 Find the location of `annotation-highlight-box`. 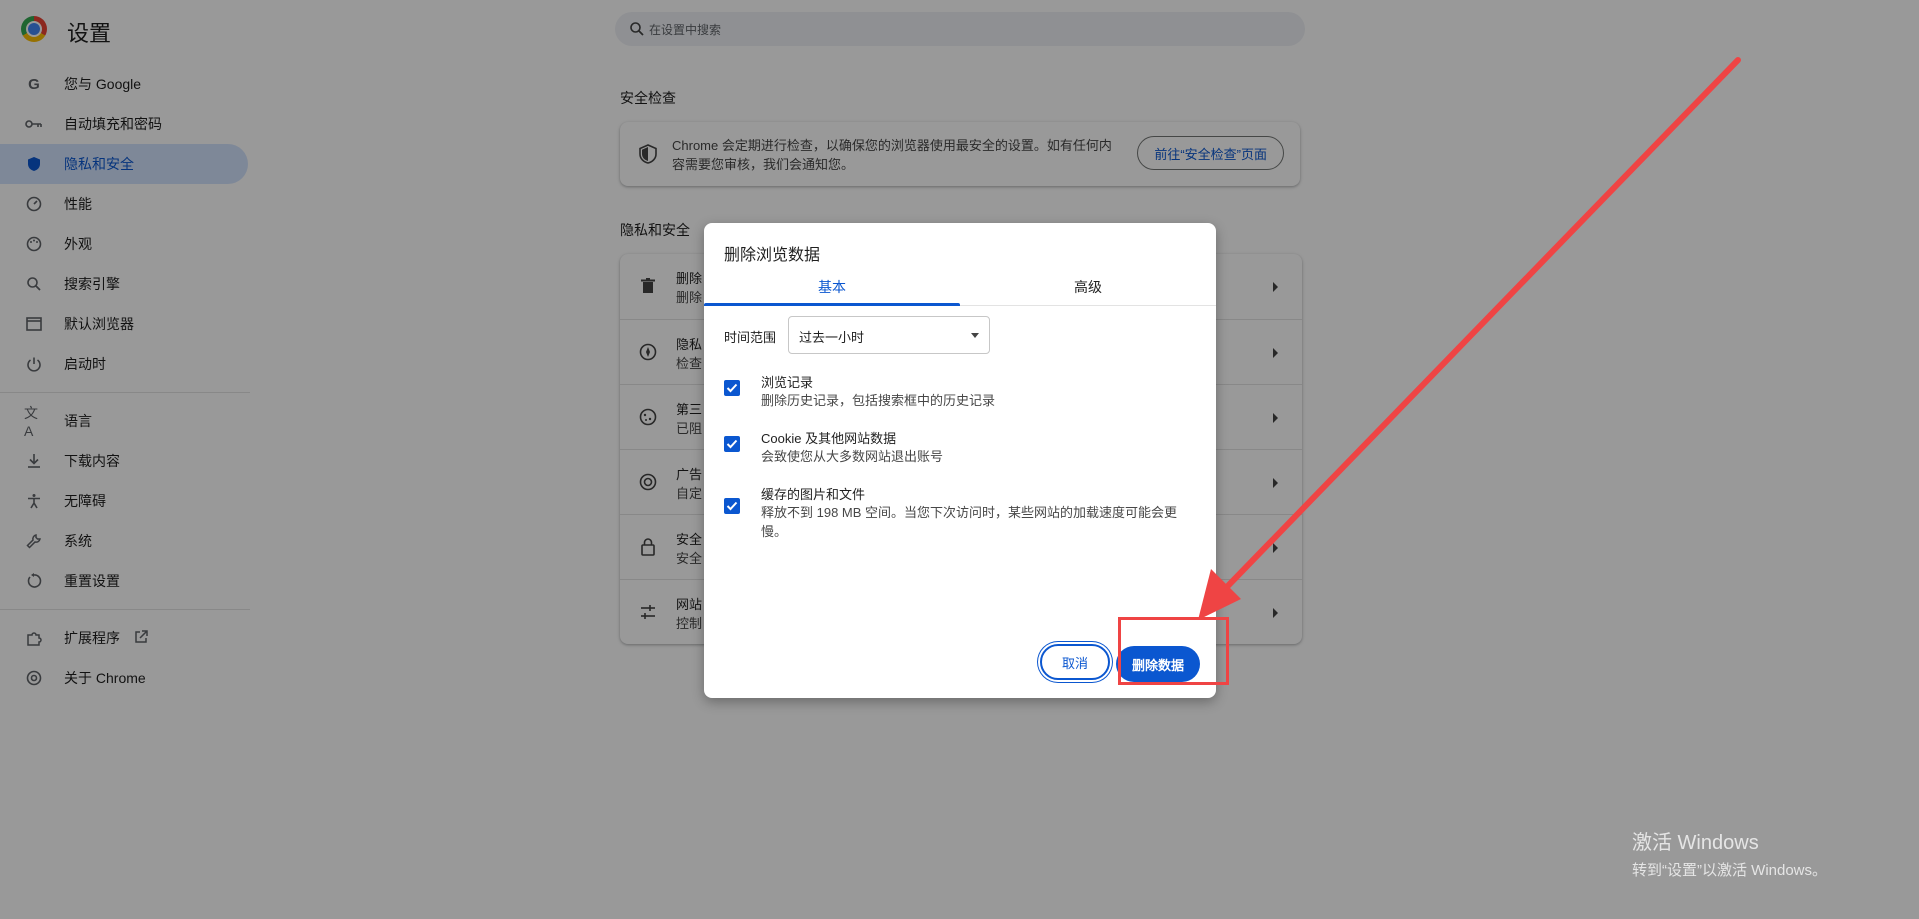

annotation-highlight-box is located at coordinates (1173, 651).